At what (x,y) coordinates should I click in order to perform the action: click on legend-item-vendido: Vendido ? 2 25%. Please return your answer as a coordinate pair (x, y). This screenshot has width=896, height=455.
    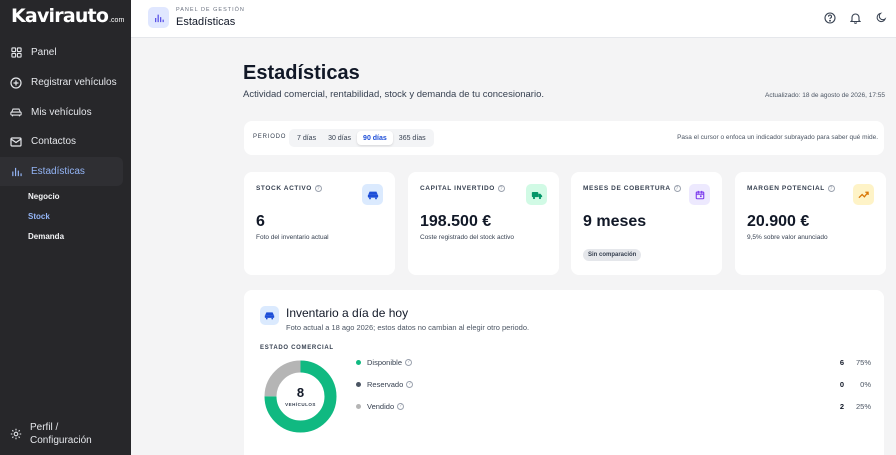
    Looking at the image, I should click on (613, 406).